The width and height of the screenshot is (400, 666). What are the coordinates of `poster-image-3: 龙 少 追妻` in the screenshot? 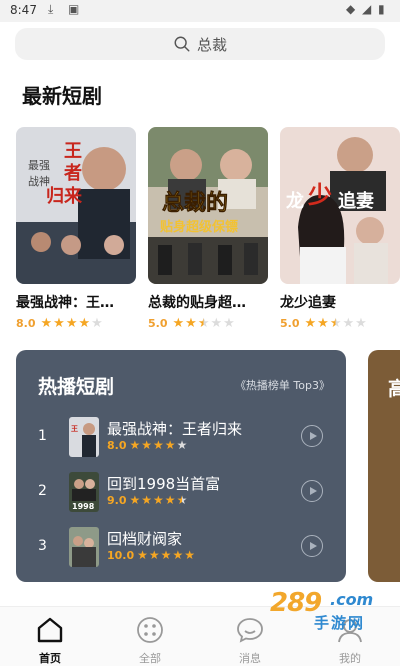 It's located at (340, 205).